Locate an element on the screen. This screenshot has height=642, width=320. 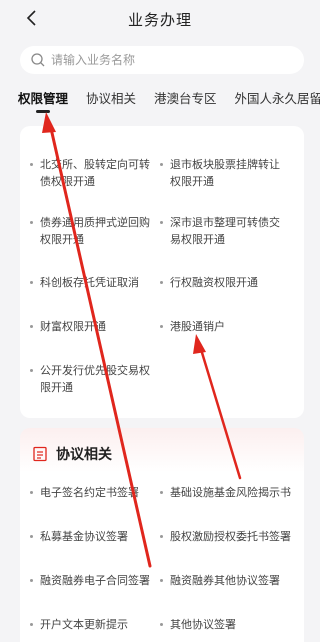
list-item: 行权融资权限开通 is located at coordinates (225, 282).